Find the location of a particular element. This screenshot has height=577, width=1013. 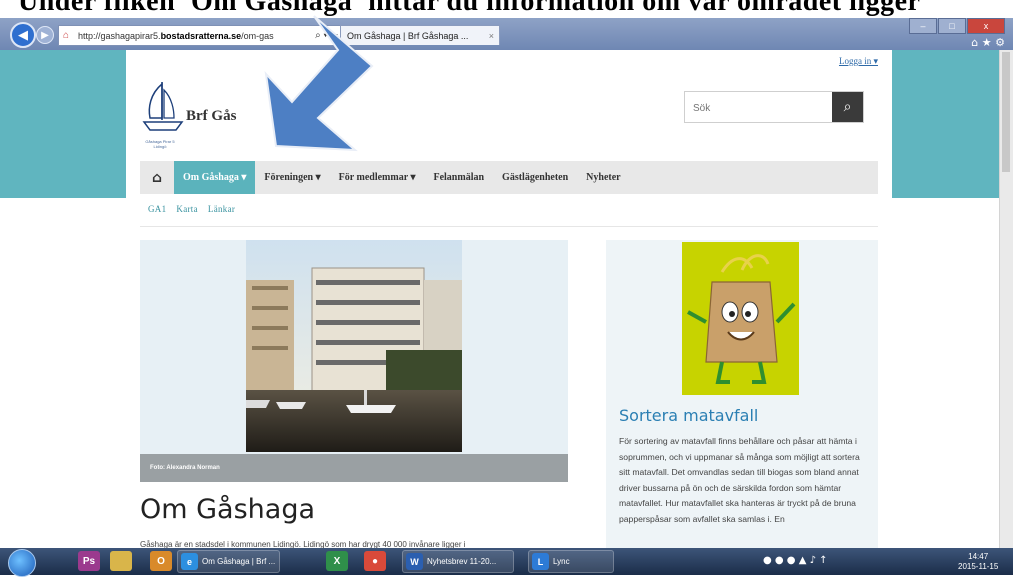

forward-button: ▶ is located at coordinates (45, 35).